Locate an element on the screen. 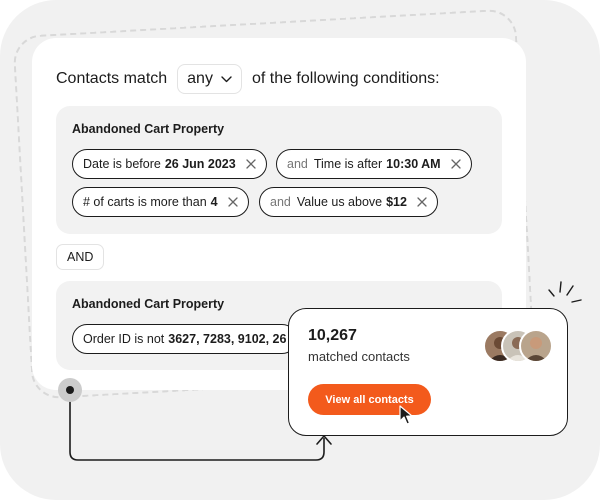 This screenshot has height=500, width=600. avatar-stack is located at coordinates (518, 346).